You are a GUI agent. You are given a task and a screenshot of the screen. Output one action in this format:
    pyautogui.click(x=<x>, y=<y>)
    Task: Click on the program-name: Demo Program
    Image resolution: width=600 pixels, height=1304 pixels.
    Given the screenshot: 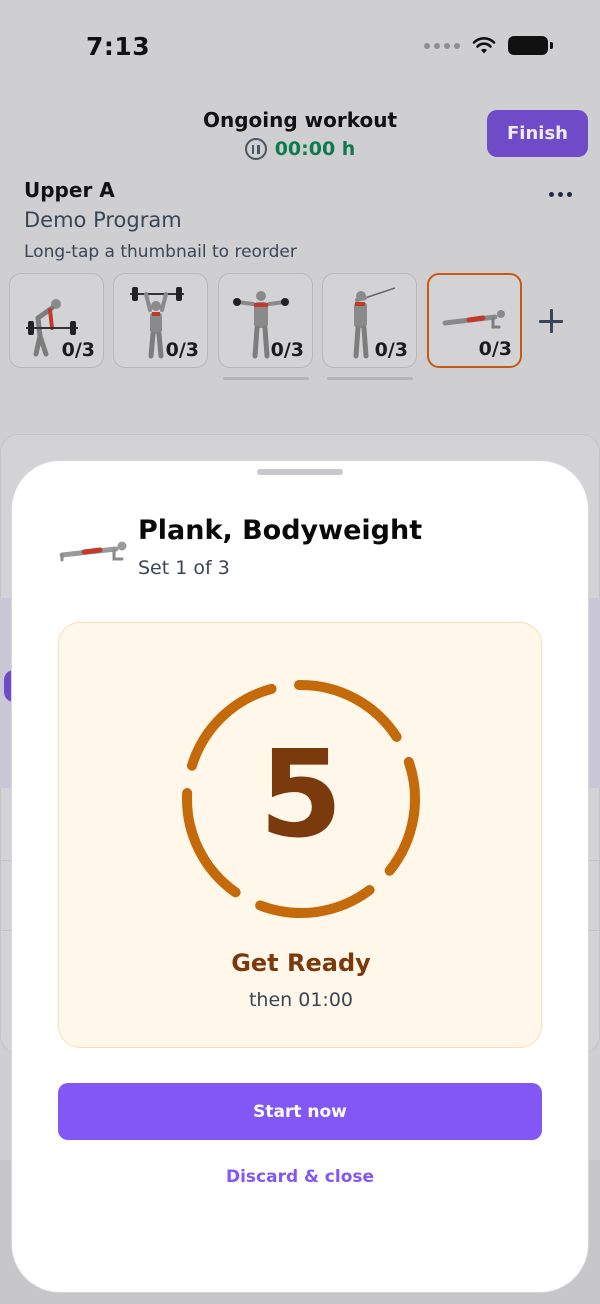 What is the action you would take?
    pyautogui.click(x=103, y=220)
    